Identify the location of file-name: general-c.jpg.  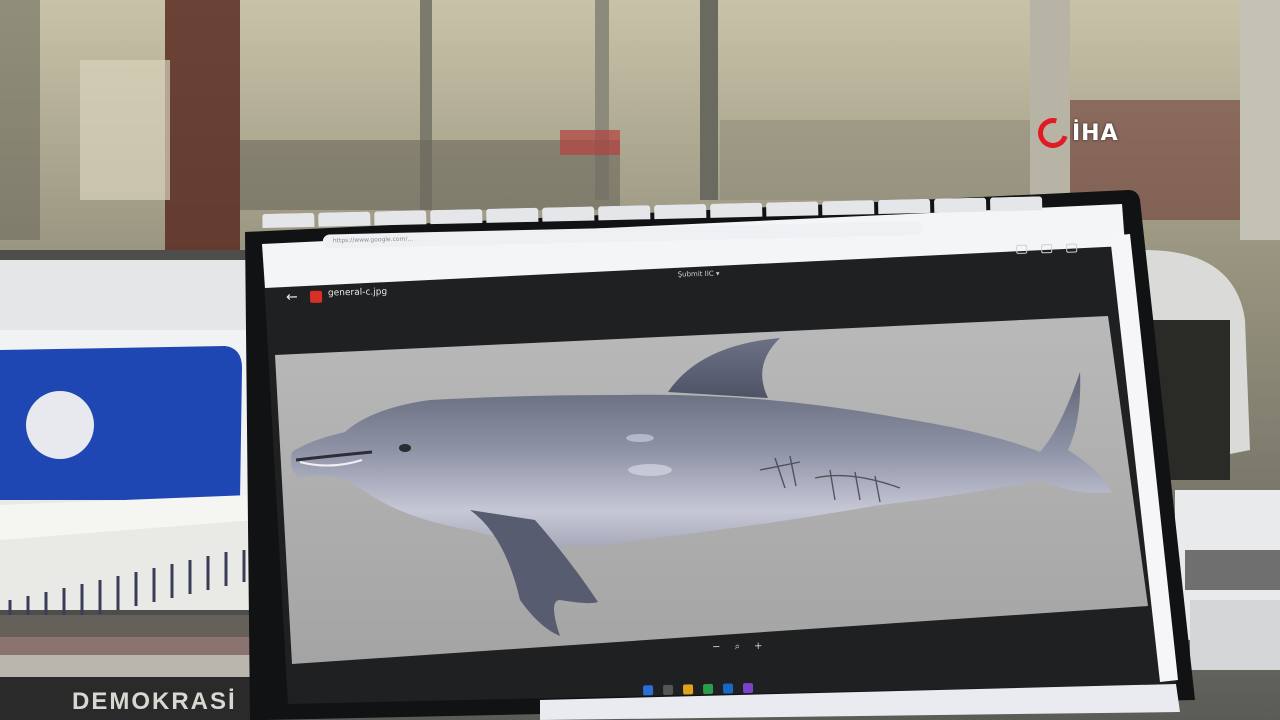
(357, 293).